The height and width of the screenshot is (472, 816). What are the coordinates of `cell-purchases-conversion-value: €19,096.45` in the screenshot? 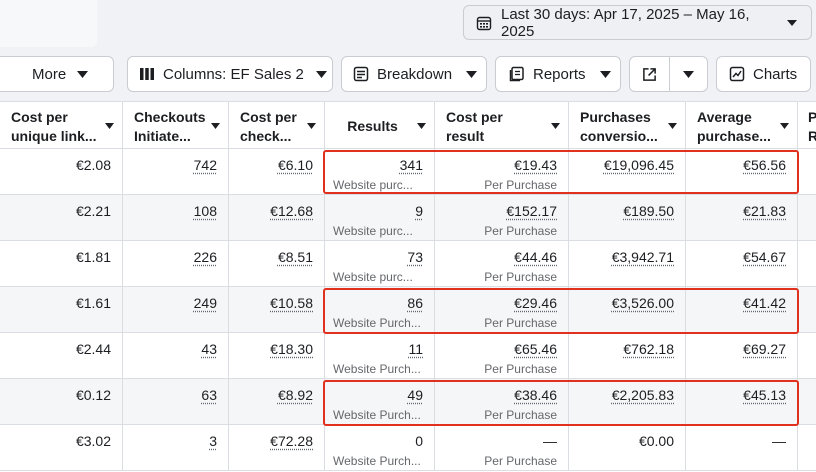 It's located at (639, 165).